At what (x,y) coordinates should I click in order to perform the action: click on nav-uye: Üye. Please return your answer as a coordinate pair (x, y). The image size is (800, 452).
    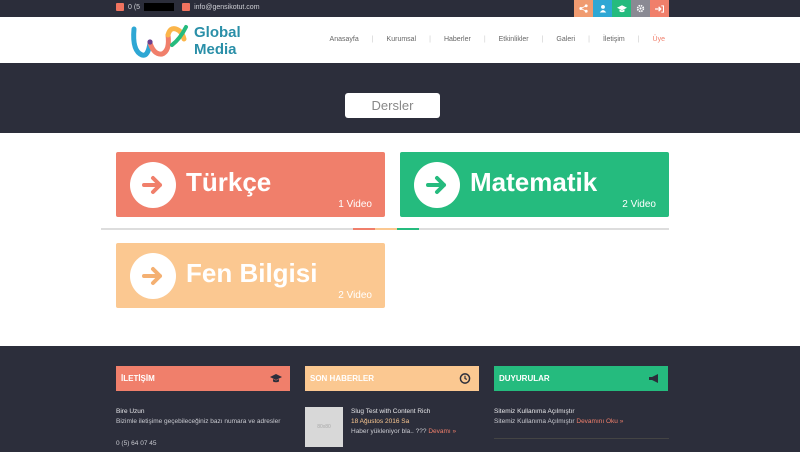
    Looking at the image, I should click on (659, 39).